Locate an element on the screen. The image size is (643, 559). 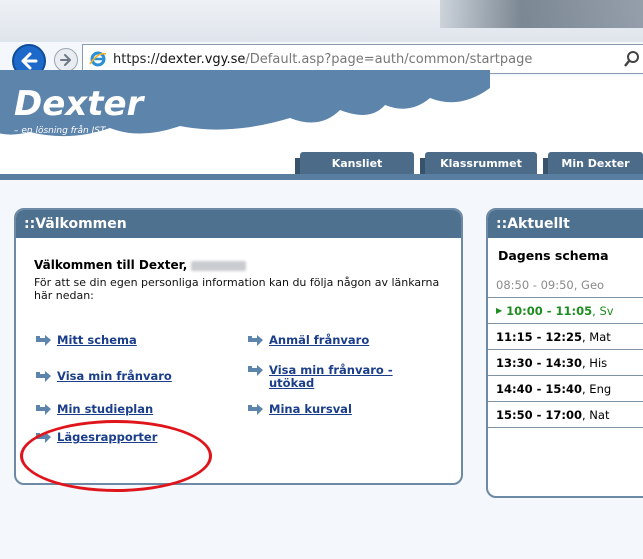
forward-arrow-icon is located at coordinates (65, 60).